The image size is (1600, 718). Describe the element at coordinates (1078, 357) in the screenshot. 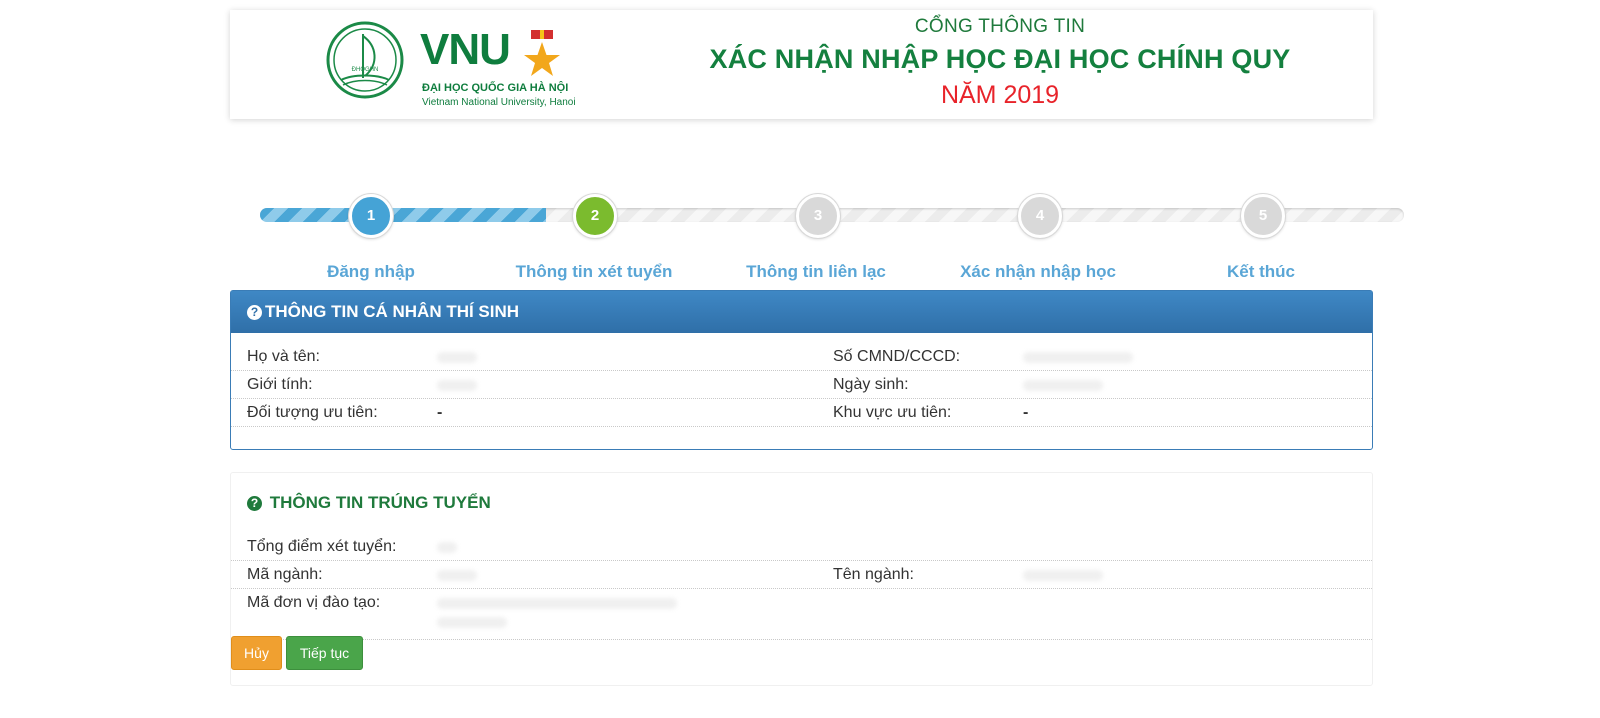

I see `id-number-value-redacted` at that location.